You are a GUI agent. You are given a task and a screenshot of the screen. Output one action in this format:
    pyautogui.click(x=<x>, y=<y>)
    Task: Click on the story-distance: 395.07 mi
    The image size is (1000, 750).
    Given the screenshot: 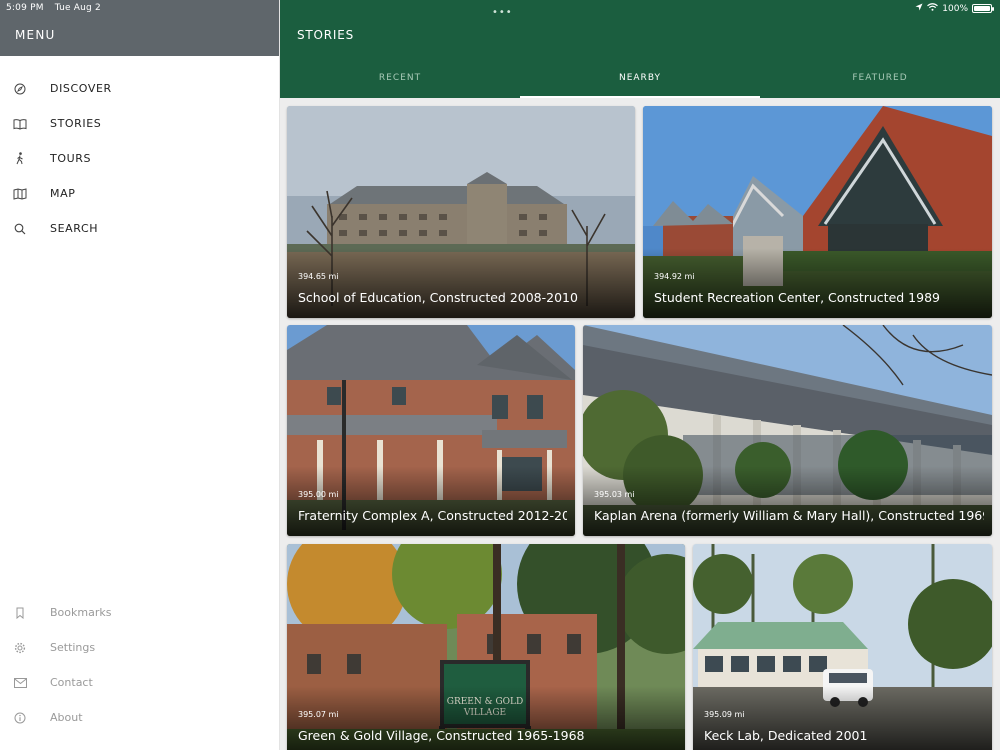 What is the action you would take?
    pyautogui.click(x=318, y=714)
    